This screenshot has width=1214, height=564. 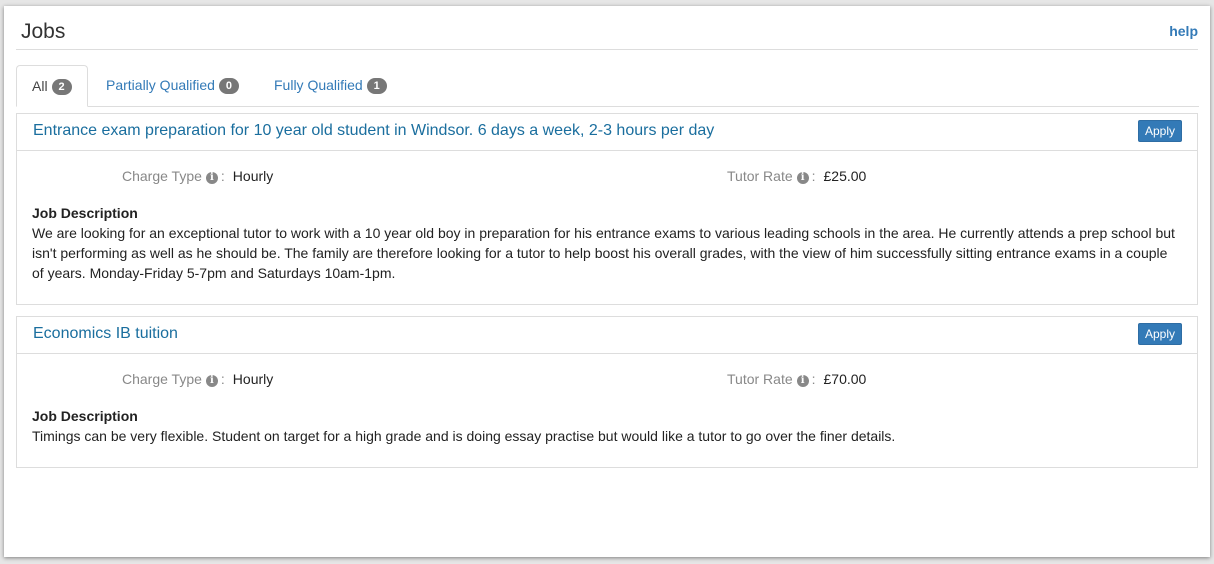 I want to click on job-title-link: Economics IB tuition, so click(x=105, y=334).